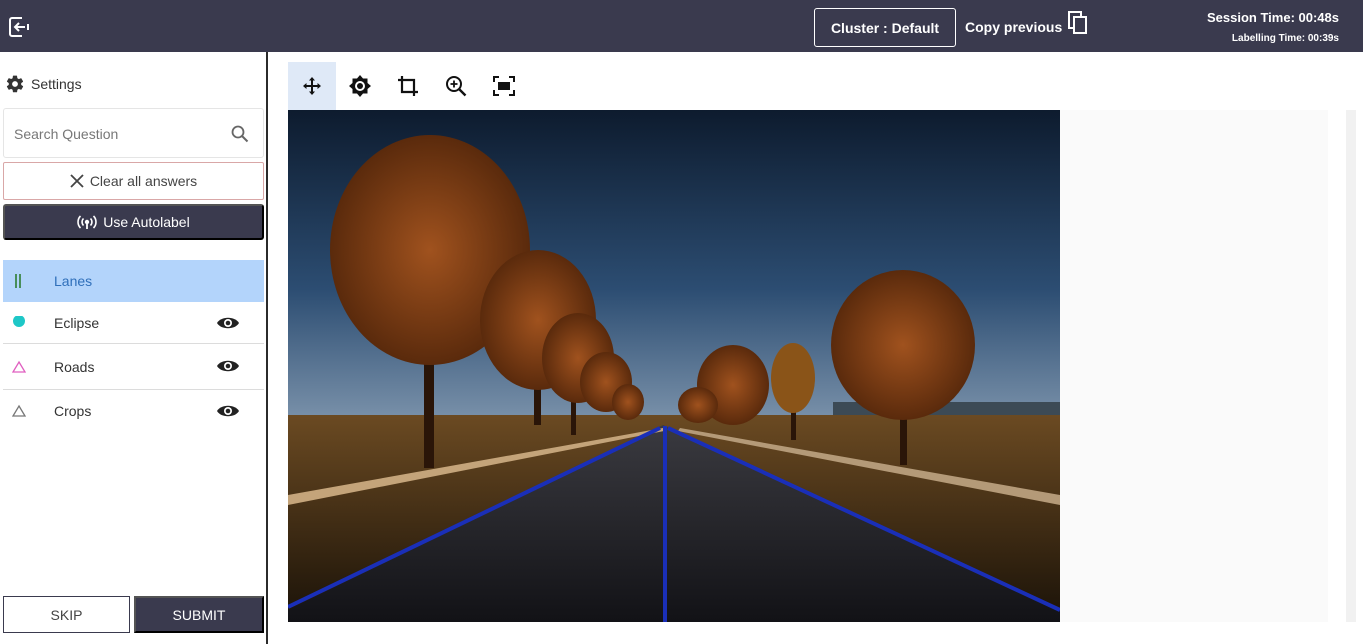 This screenshot has width=1363, height=644. Describe the element at coordinates (119, 134) in the screenshot. I see `search-input` at that location.